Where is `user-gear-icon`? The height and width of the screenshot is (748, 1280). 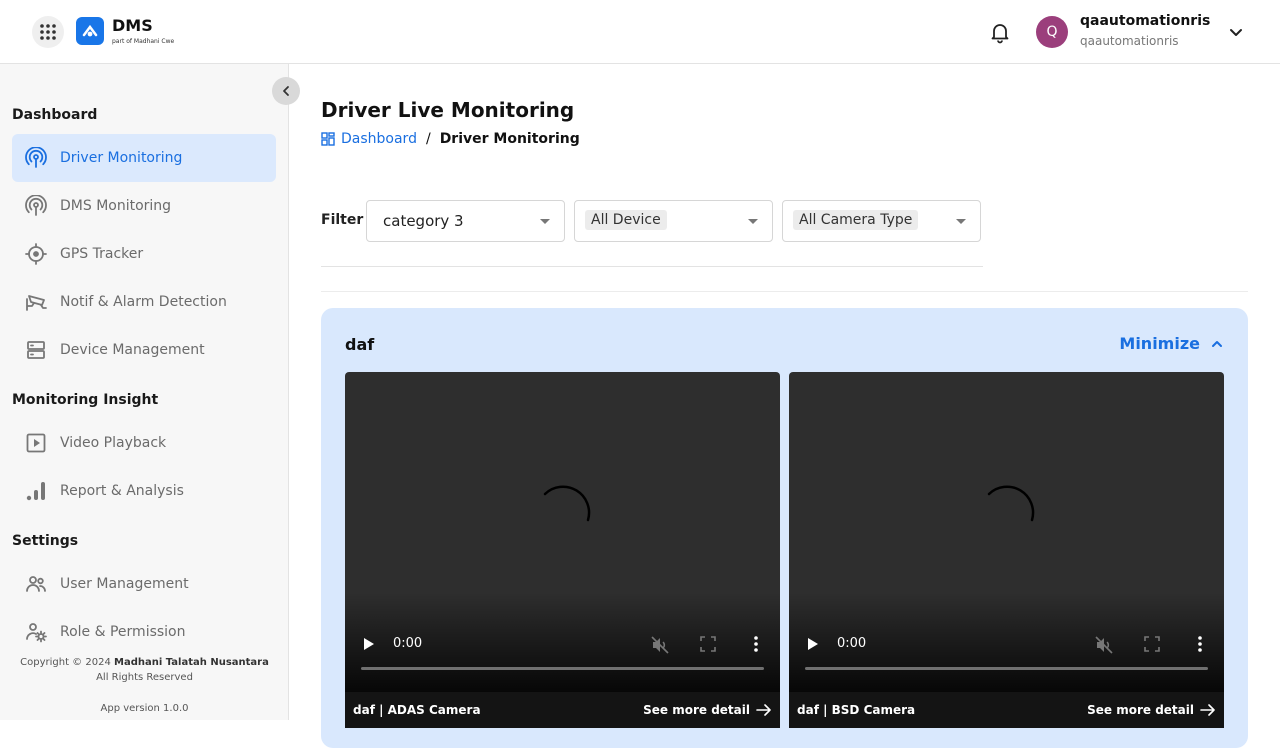
user-gear-icon is located at coordinates (36, 632).